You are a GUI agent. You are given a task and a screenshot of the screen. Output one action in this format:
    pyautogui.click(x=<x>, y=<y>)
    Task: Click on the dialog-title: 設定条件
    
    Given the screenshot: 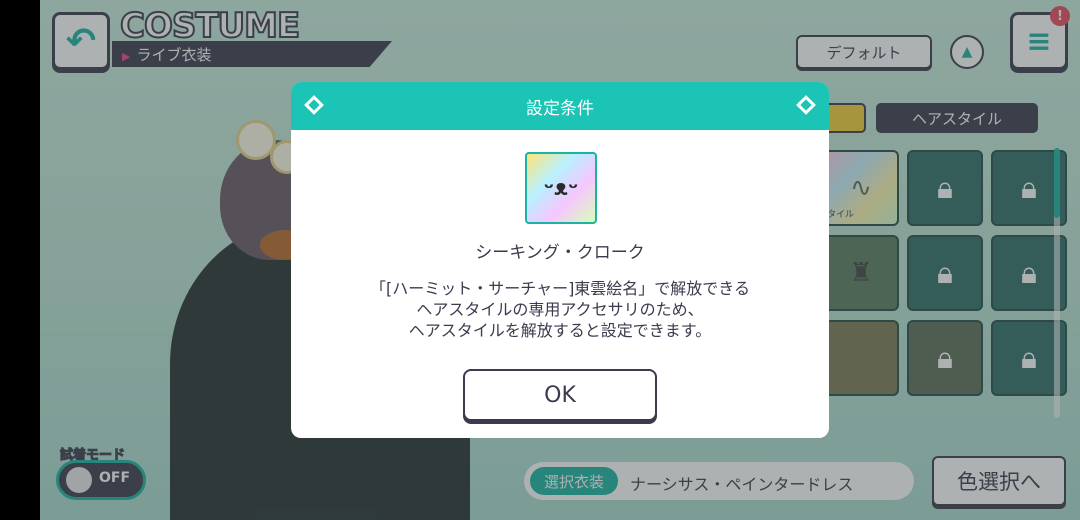 What is the action you would take?
    pyautogui.click(x=560, y=108)
    